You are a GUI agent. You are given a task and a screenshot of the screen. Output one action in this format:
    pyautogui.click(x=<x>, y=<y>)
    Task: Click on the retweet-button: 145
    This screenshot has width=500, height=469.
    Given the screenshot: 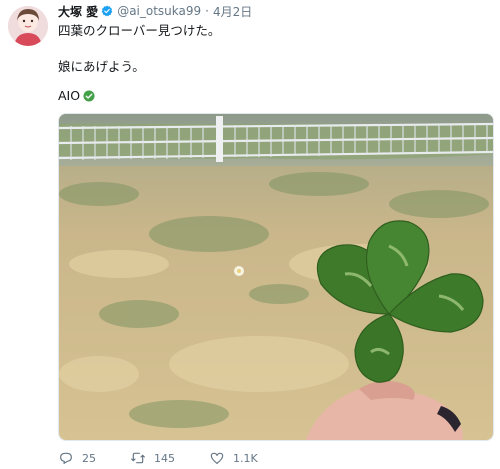 What is the action you would take?
    pyautogui.click(x=152, y=458)
    